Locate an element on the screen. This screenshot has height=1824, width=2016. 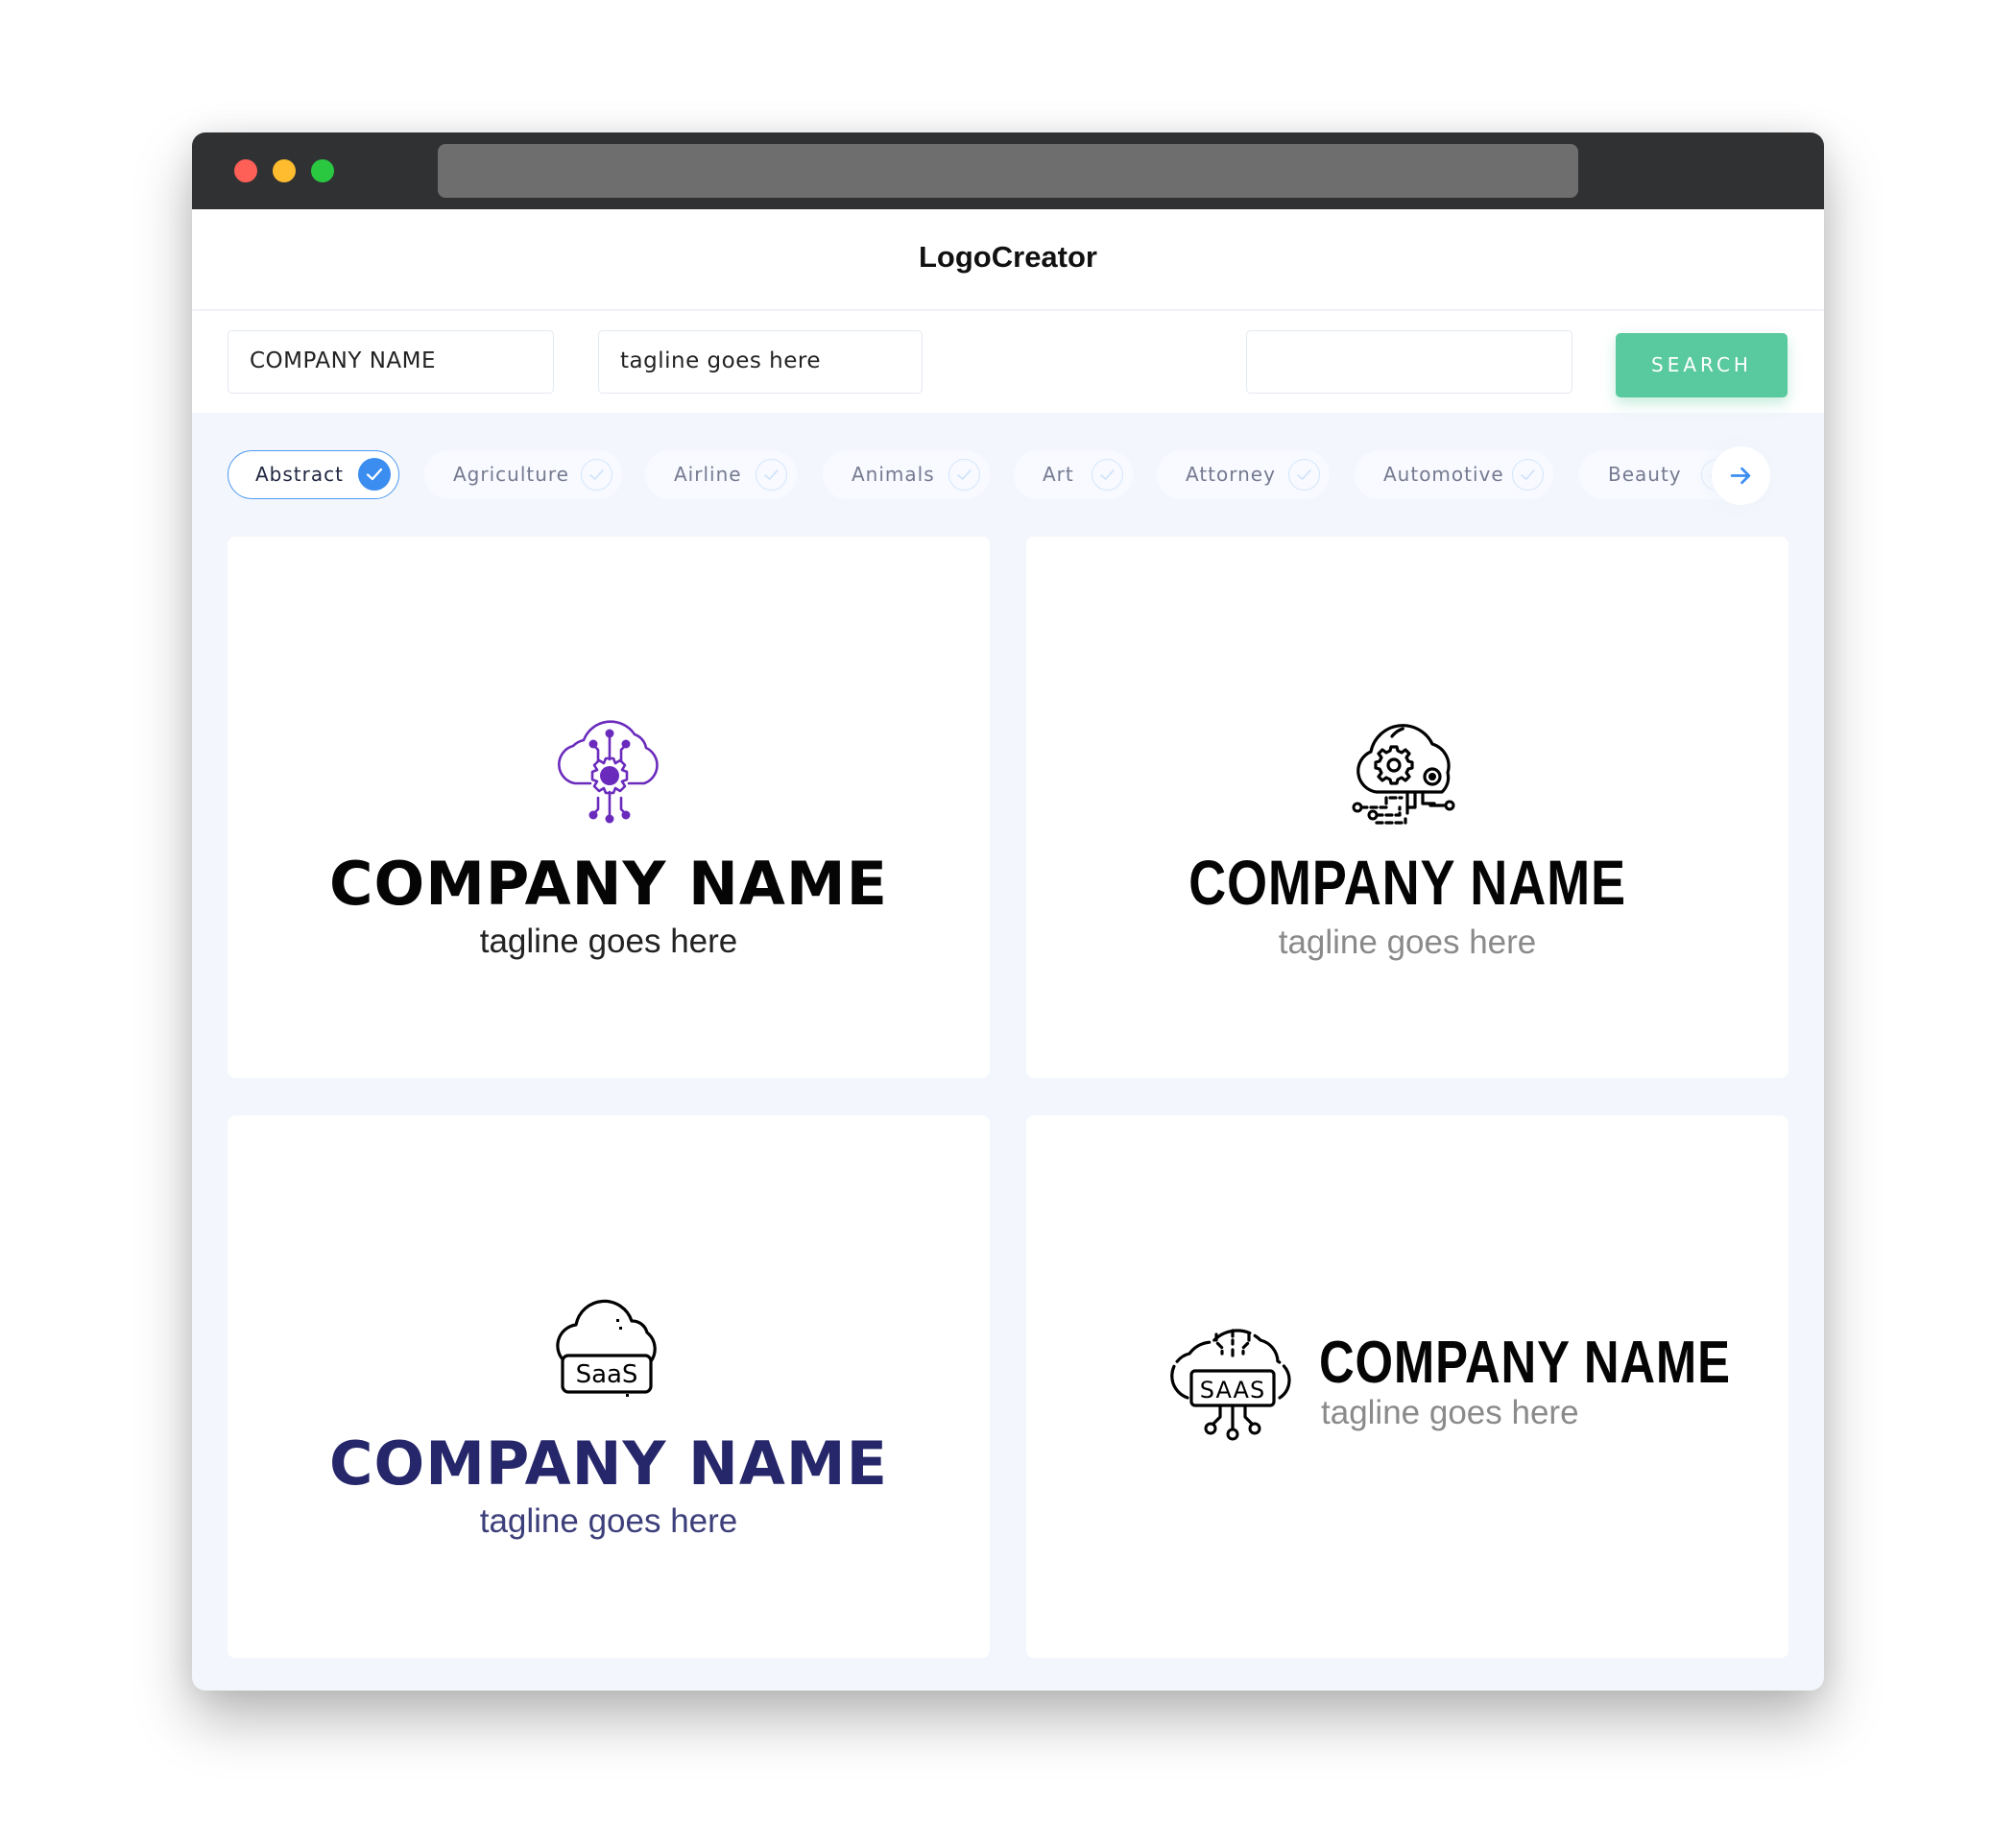
company-name-input: COMPANY NAME is located at coordinates (391, 362).